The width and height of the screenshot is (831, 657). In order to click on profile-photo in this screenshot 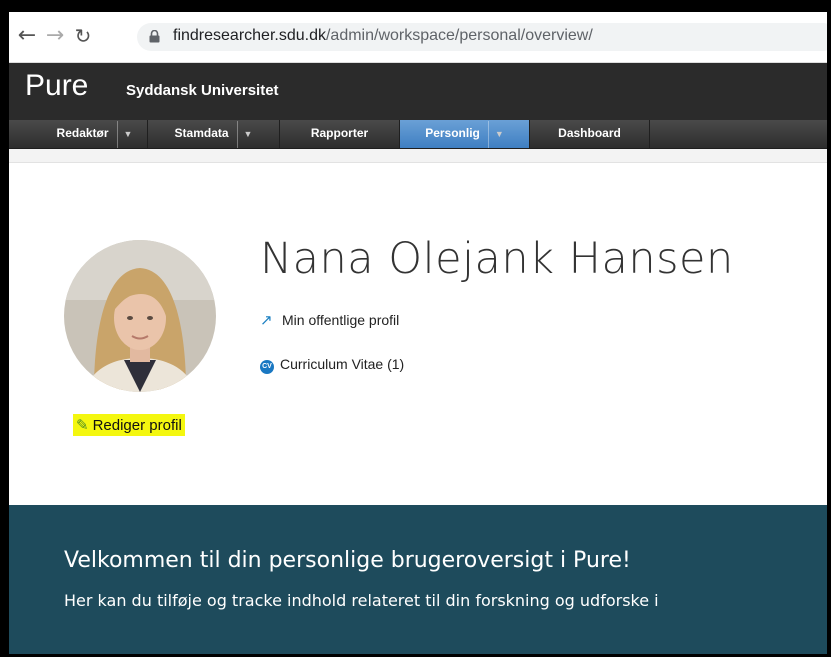, I will do `click(140, 316)`.